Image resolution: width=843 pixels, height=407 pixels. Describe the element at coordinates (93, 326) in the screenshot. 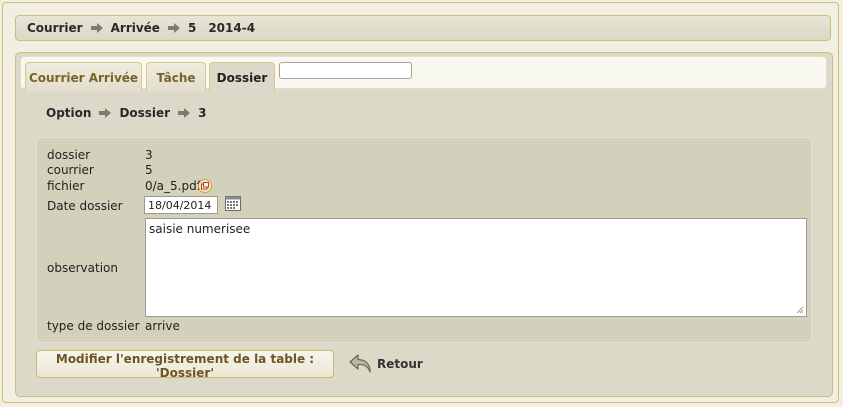

I see `type-dossier-label: type de dossier` at that location.